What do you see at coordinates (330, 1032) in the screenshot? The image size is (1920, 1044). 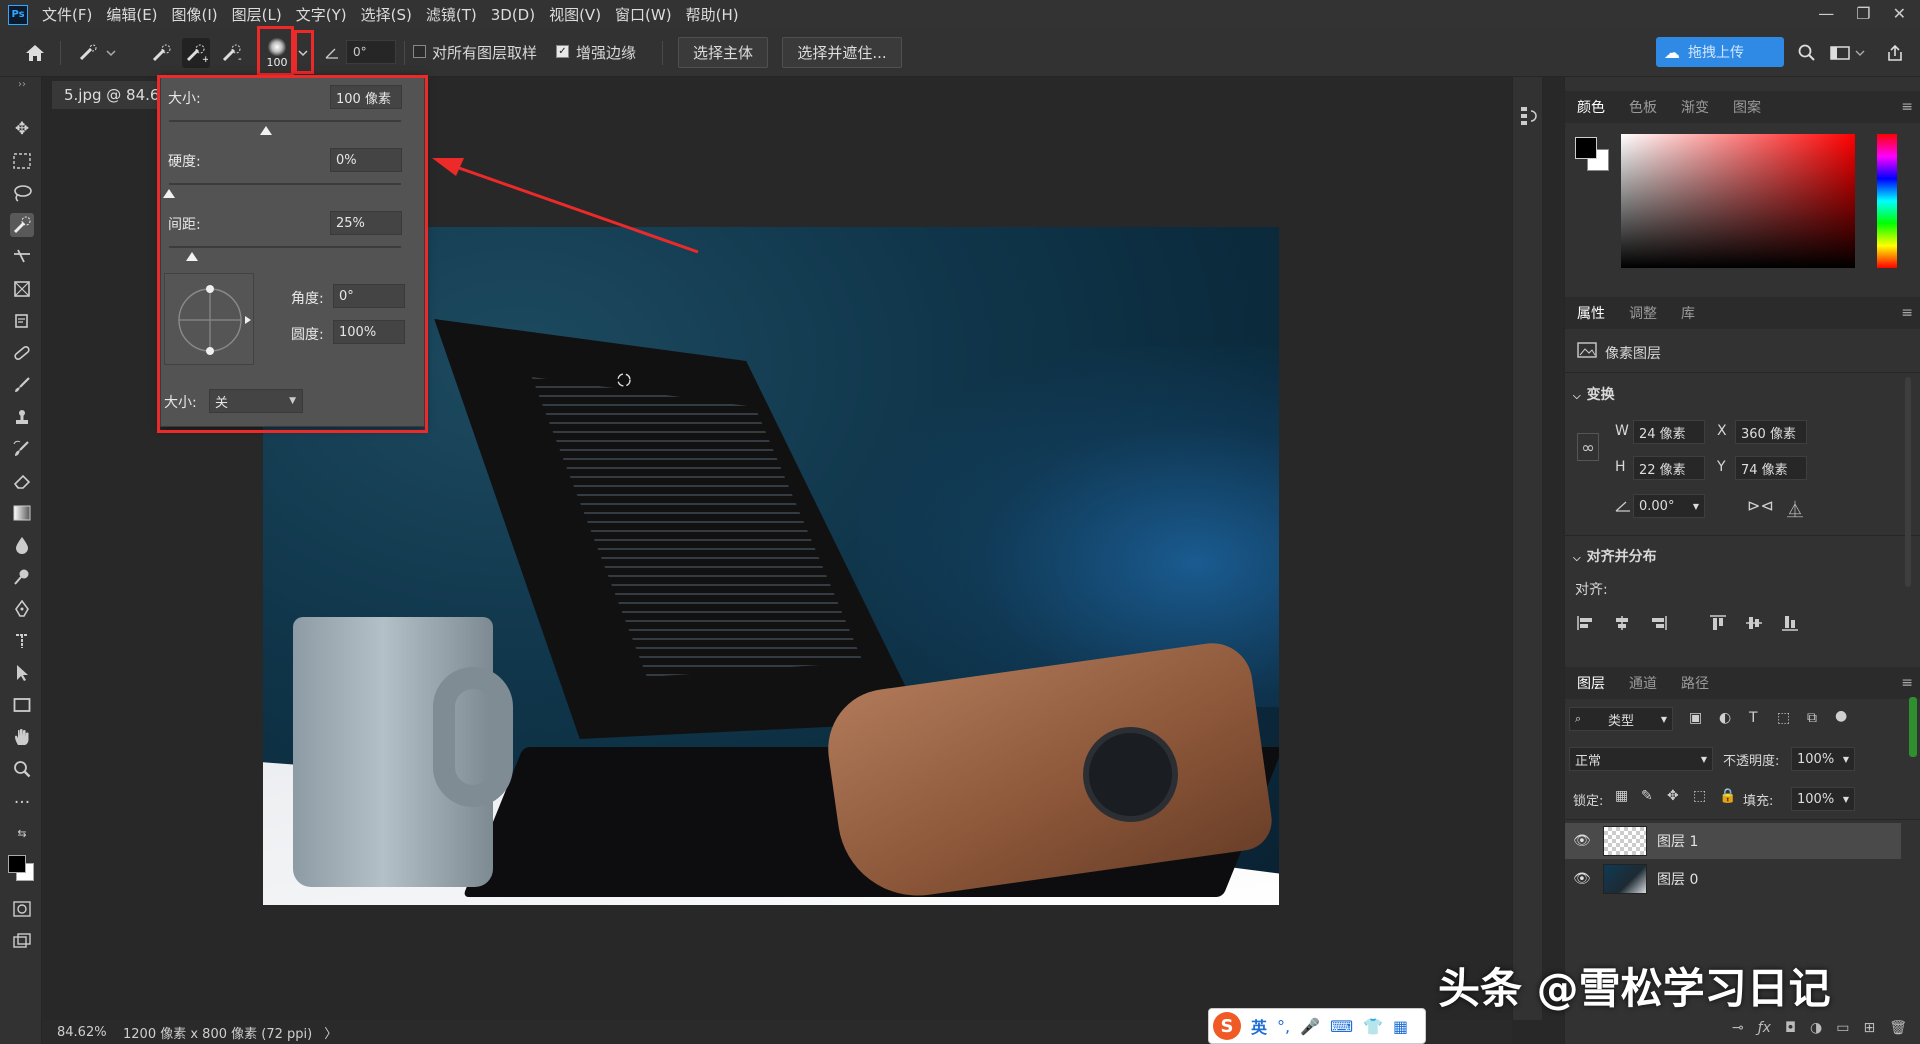 I see `status-menu-arrow: 〉` at bounding box center [330, 1032].